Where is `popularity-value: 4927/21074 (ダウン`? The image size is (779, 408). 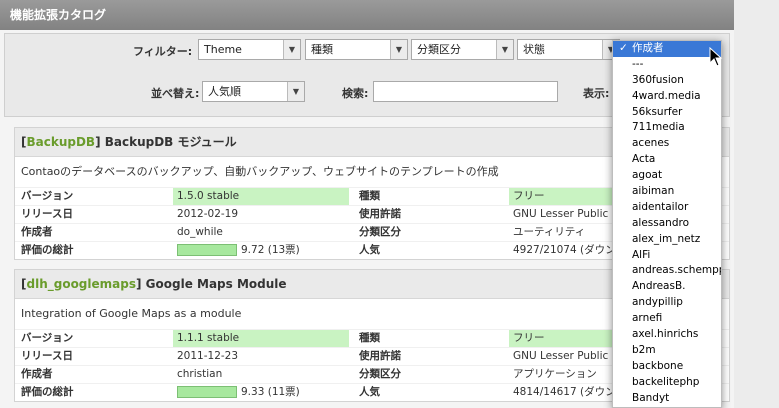 popularity-value: 4927/21074 (ダウン is located at coordinates (564, 250).